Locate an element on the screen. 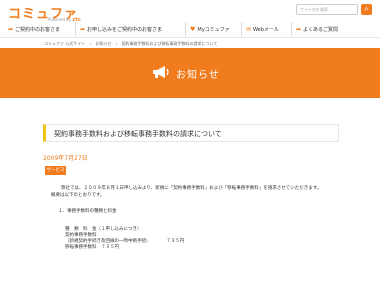 The height and width of the screenshot is (285, 380). nav-item-current-customers: ➡ ご契約中のお客さま is located at coordinates (38, 29).